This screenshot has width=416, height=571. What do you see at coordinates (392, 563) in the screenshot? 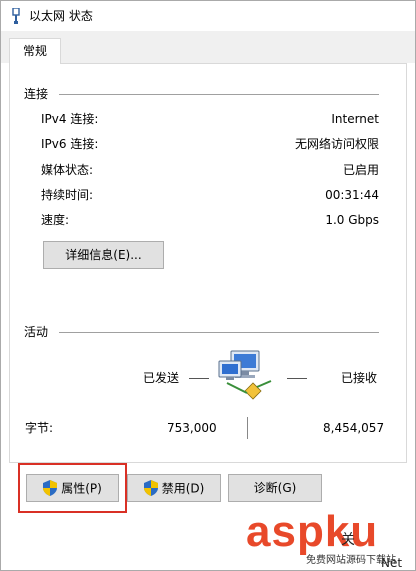
I see `watermark-net-text: Net` at bounding box center [392, 563].